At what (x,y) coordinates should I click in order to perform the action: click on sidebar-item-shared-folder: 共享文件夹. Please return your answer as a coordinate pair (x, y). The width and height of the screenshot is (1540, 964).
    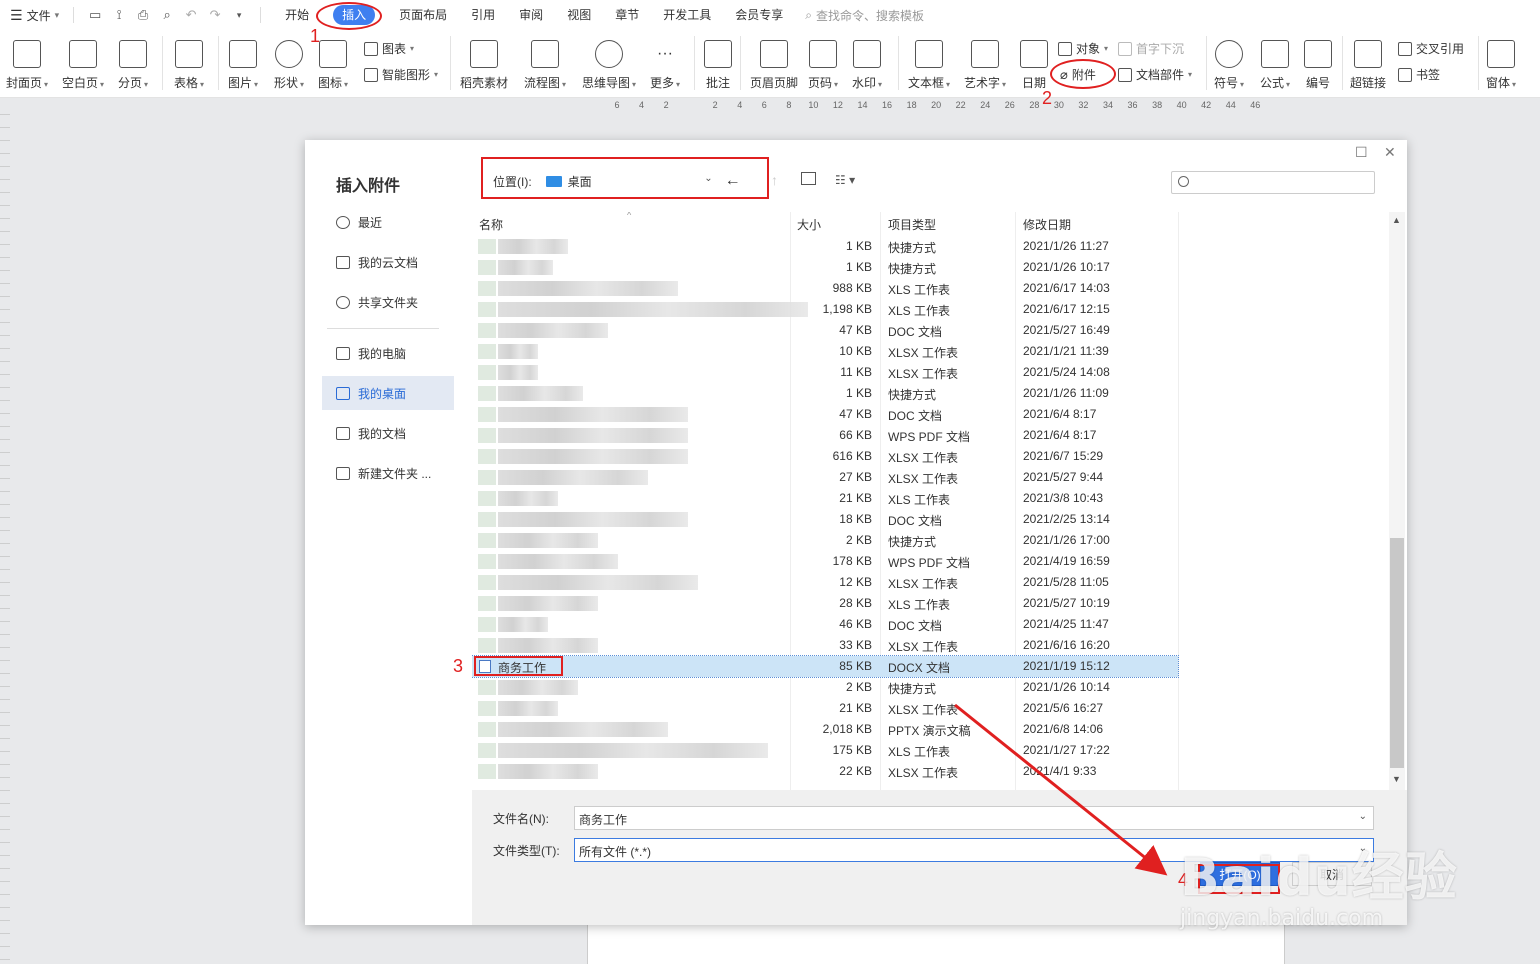
    Looking at the image, I should click on (388, 302).